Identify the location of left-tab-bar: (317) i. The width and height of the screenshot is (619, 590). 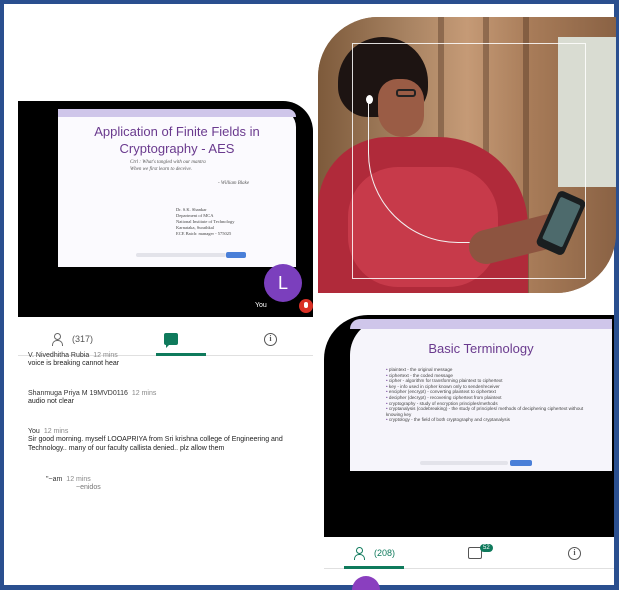
(165, 339).